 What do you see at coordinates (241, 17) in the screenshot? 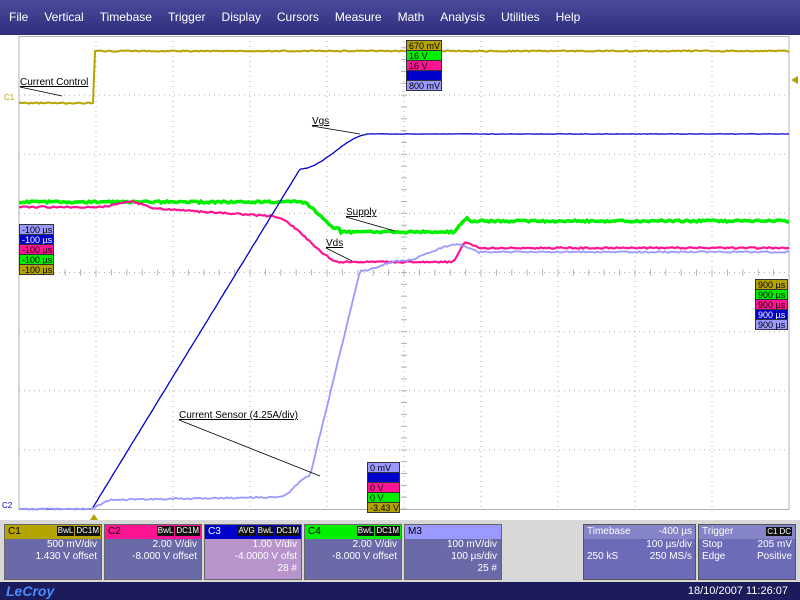
I see `menu-display: Display` at bounding box center [241, 17].